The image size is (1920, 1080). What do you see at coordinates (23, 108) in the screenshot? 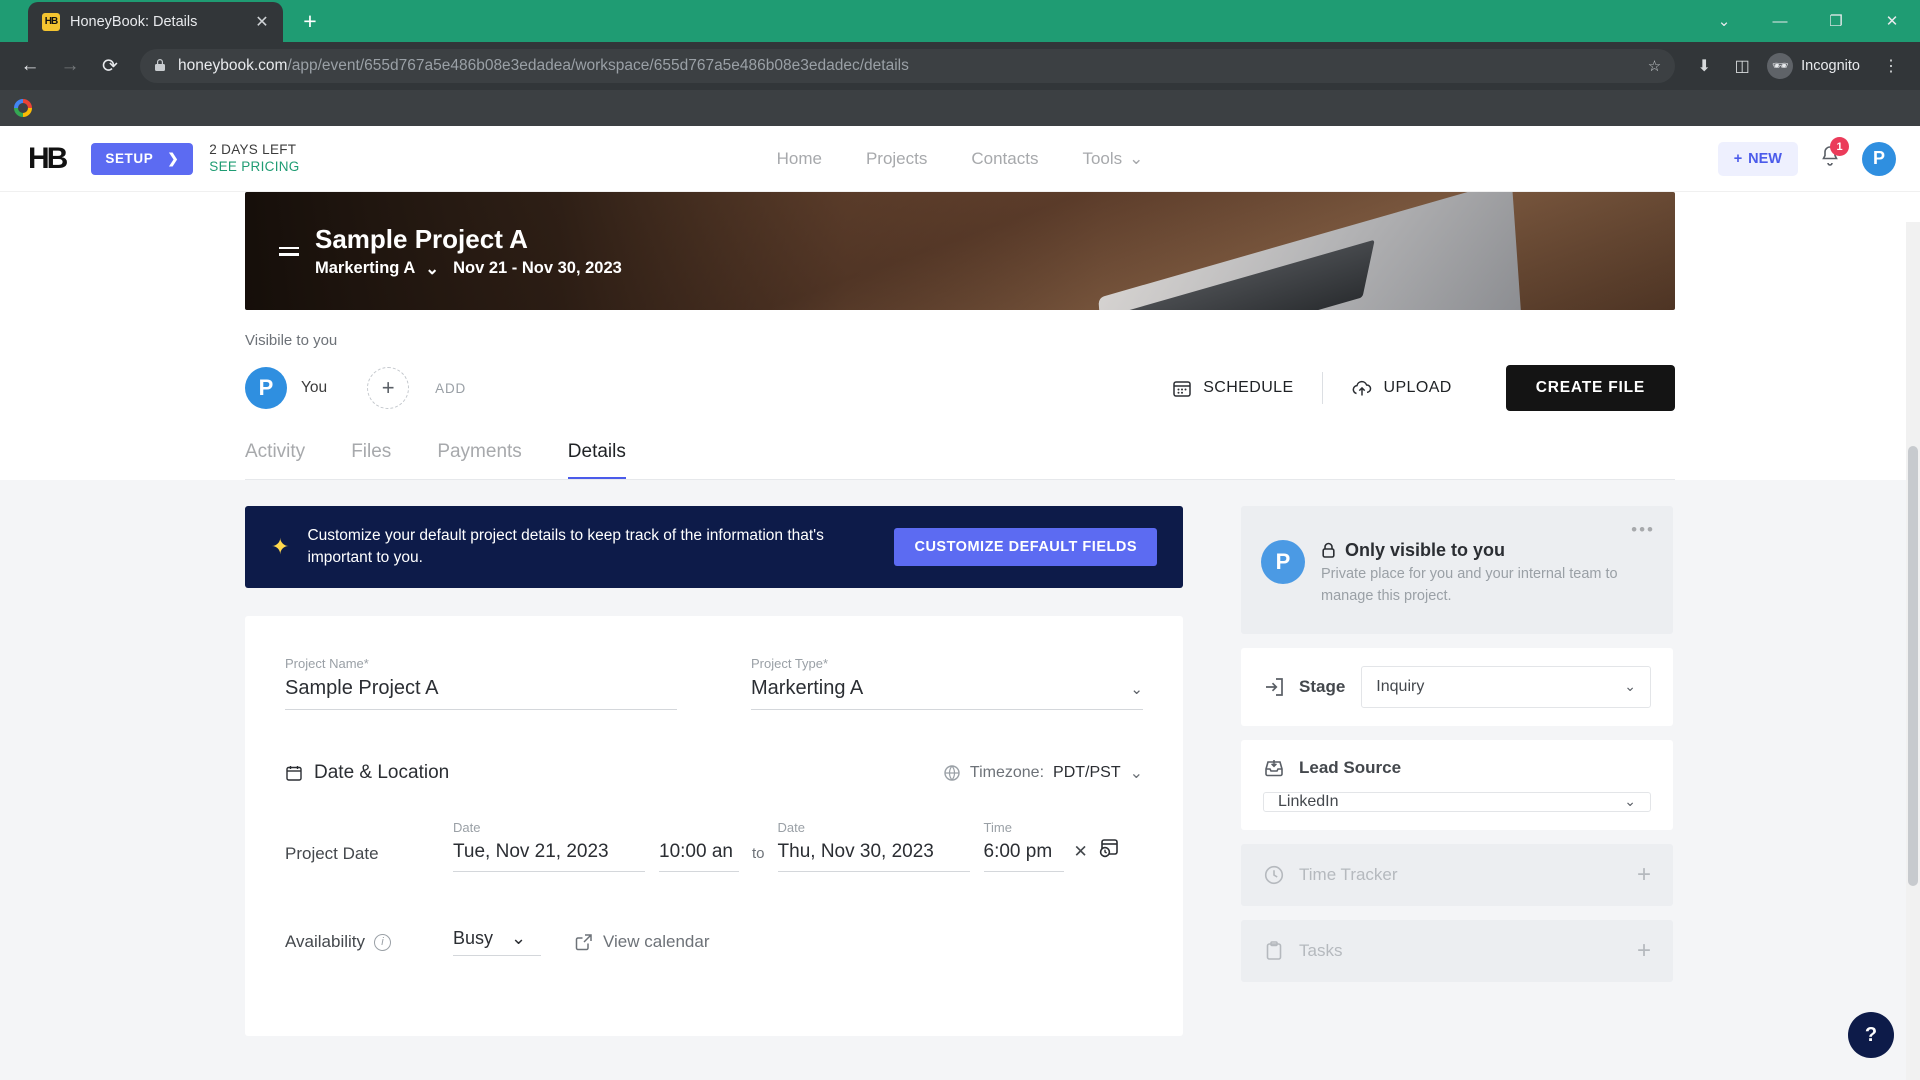
I see `google-icon` at bounding box center [23, 108].